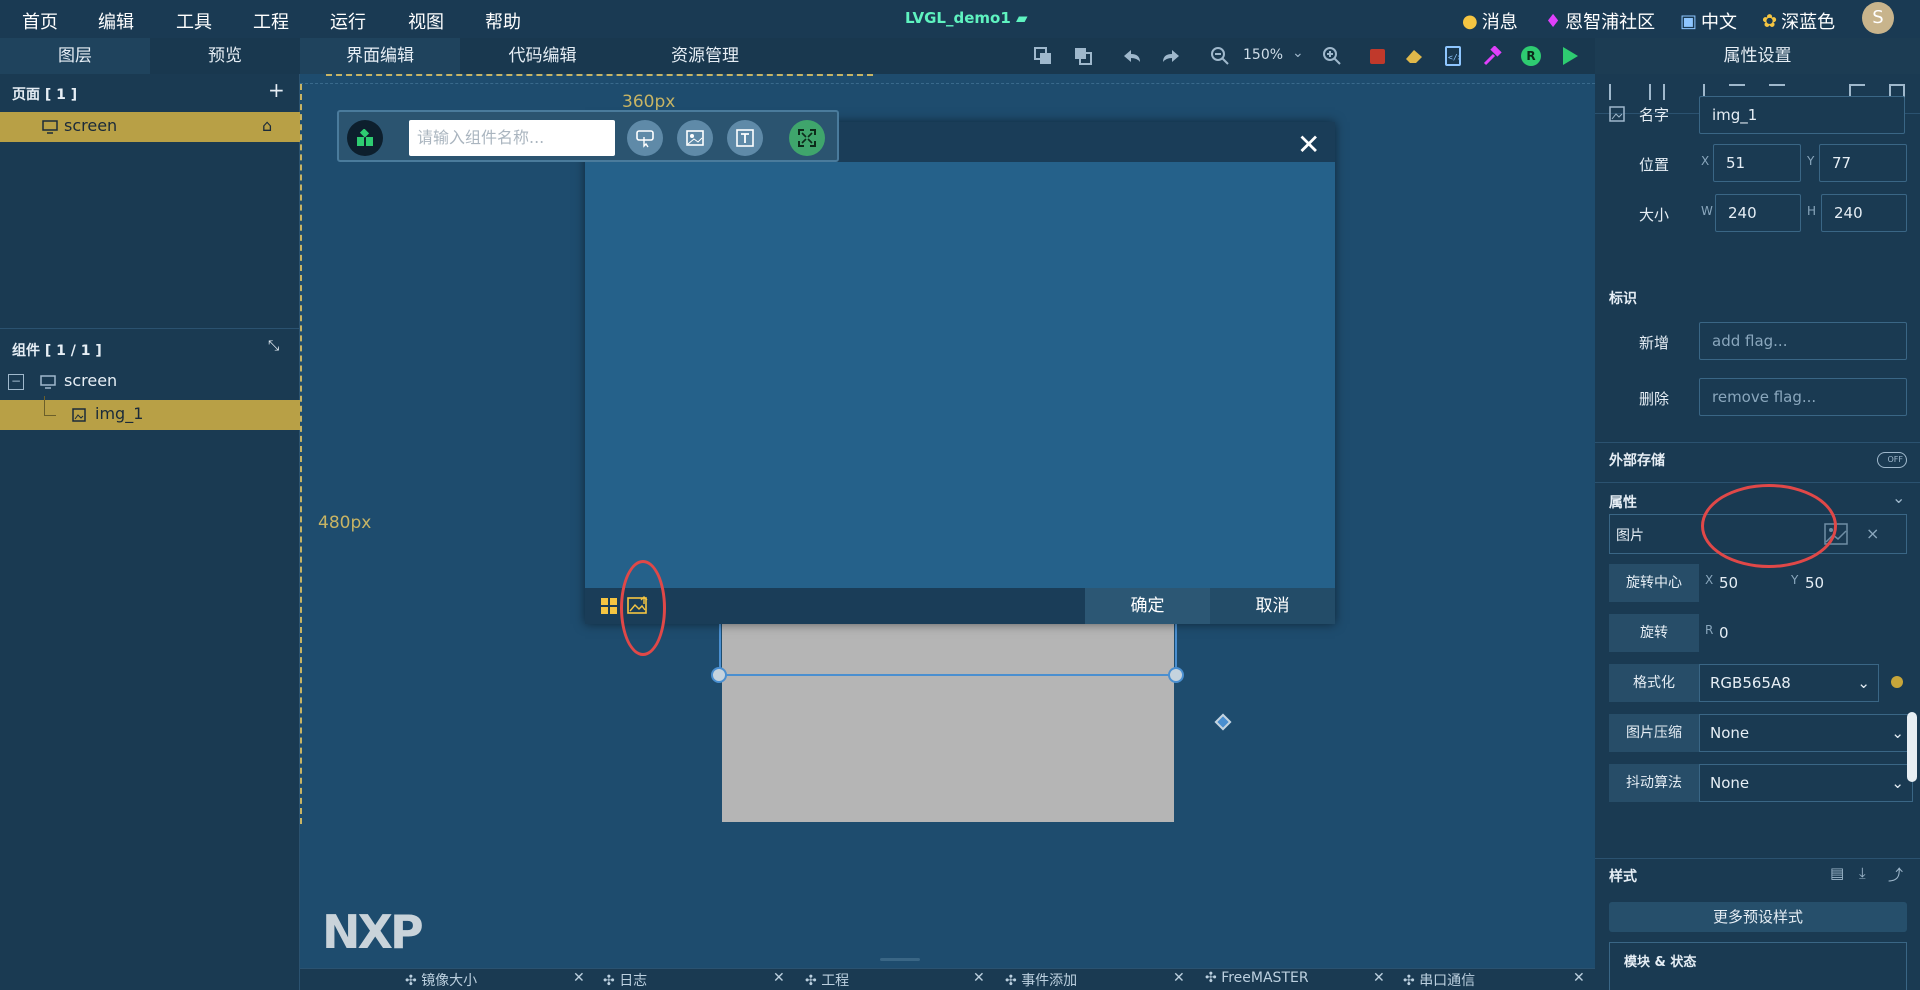  I want to click on pivot-x-field: 50, so click(1728, 583).